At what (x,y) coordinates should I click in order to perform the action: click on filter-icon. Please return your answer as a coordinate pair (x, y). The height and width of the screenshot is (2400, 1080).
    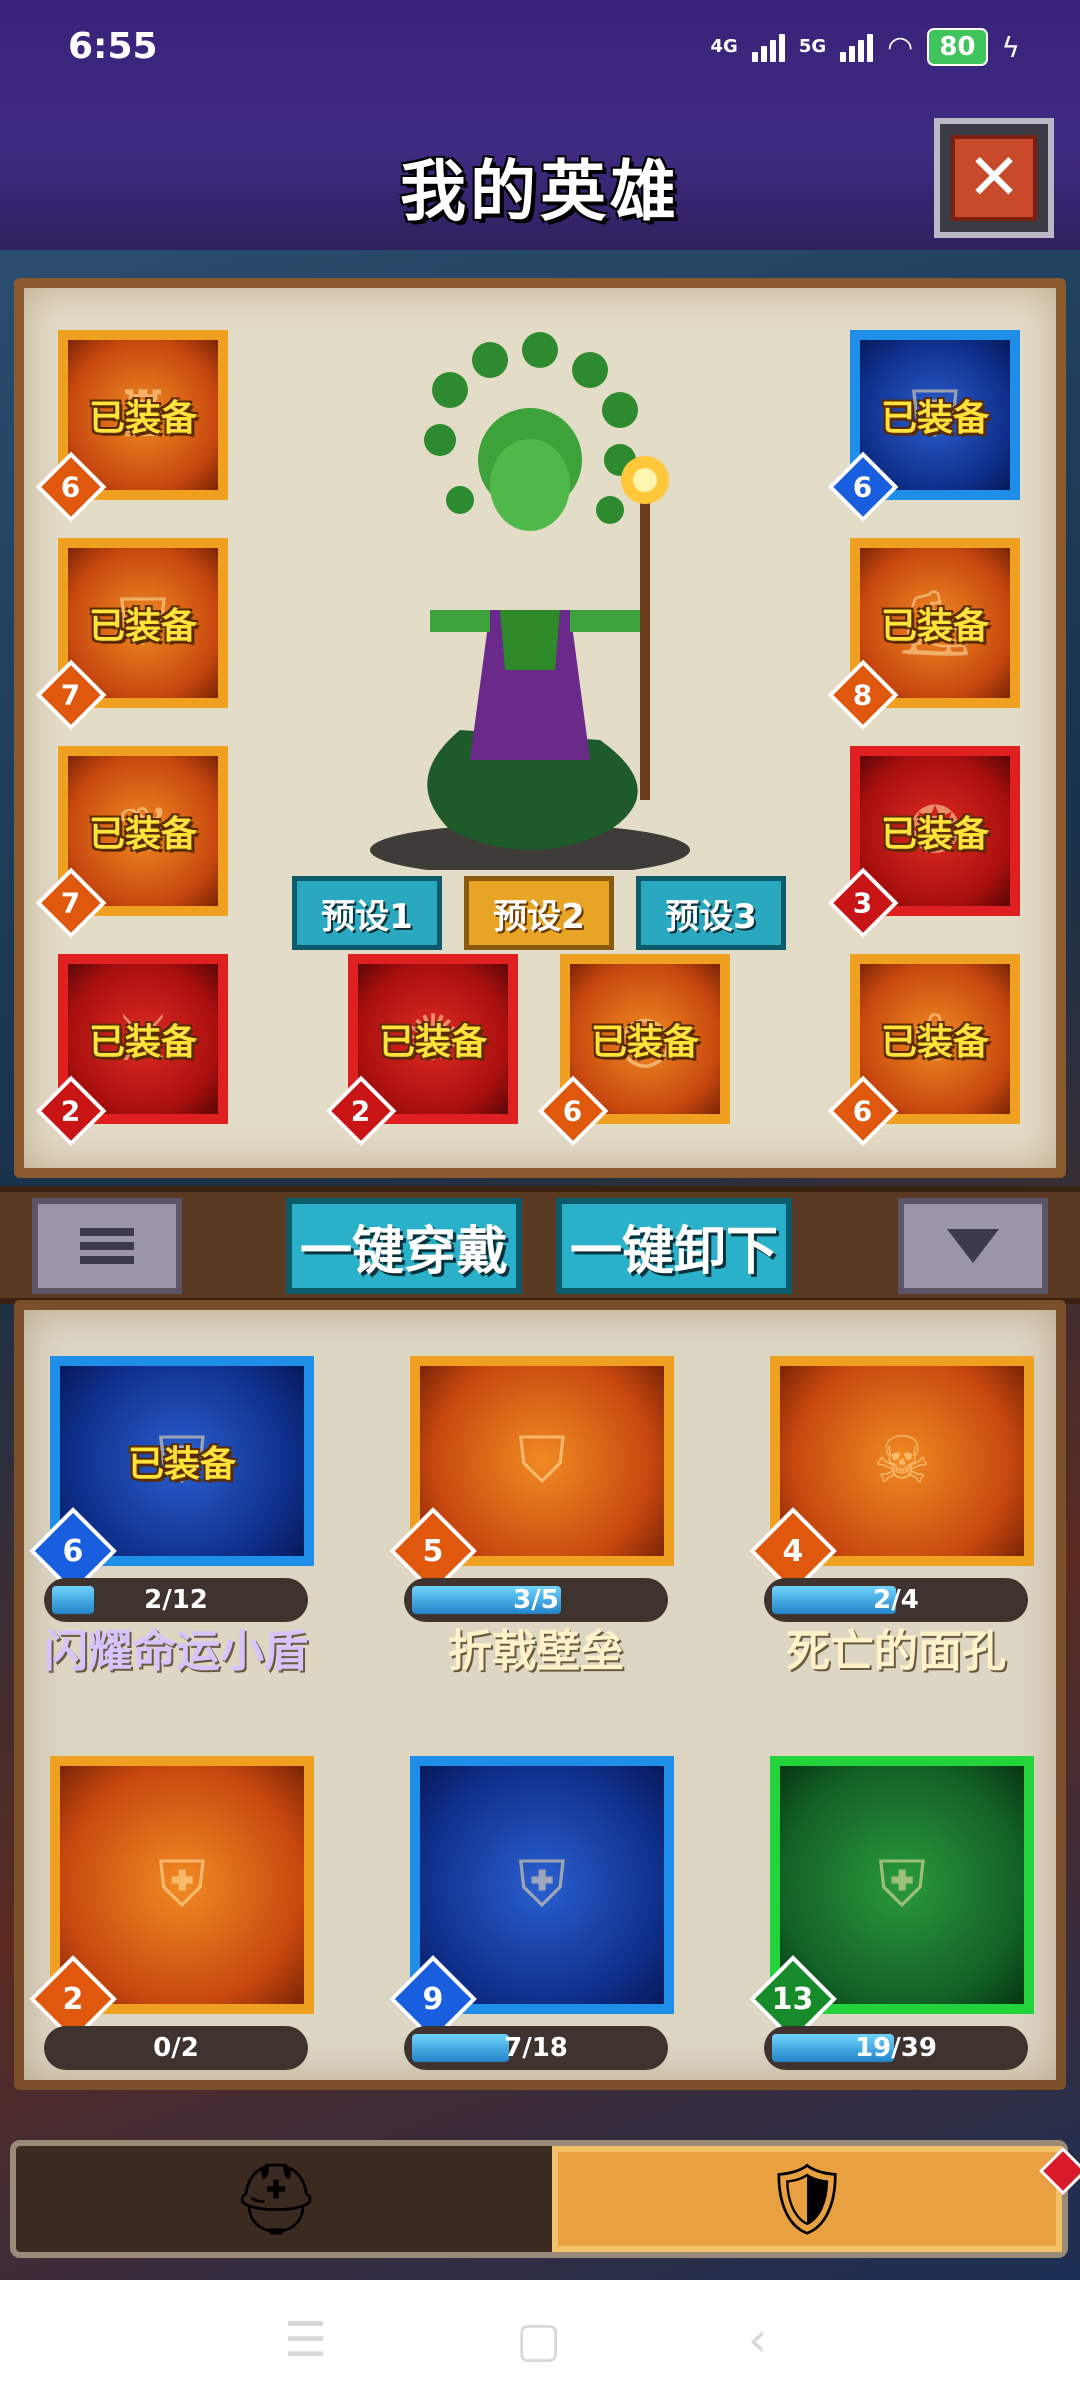
    Looking at the image, I should click on (973, 1246).